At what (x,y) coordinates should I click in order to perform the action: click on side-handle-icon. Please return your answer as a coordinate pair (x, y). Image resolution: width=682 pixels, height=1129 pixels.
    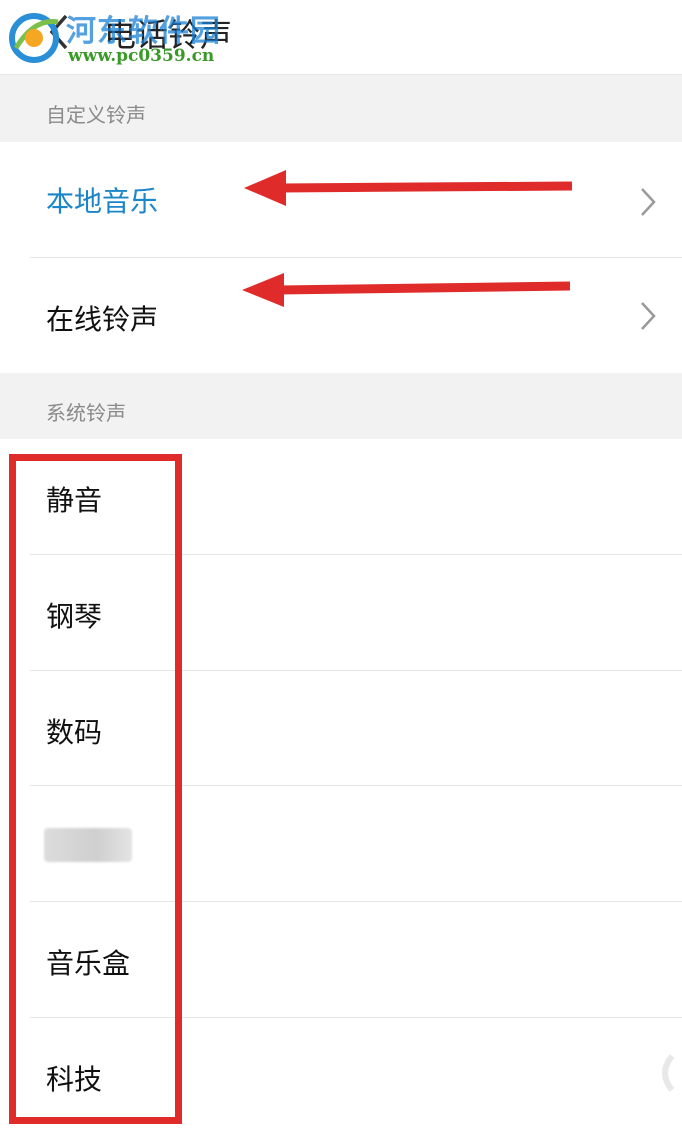
    Looking at the image, I should click on (668, 1073).